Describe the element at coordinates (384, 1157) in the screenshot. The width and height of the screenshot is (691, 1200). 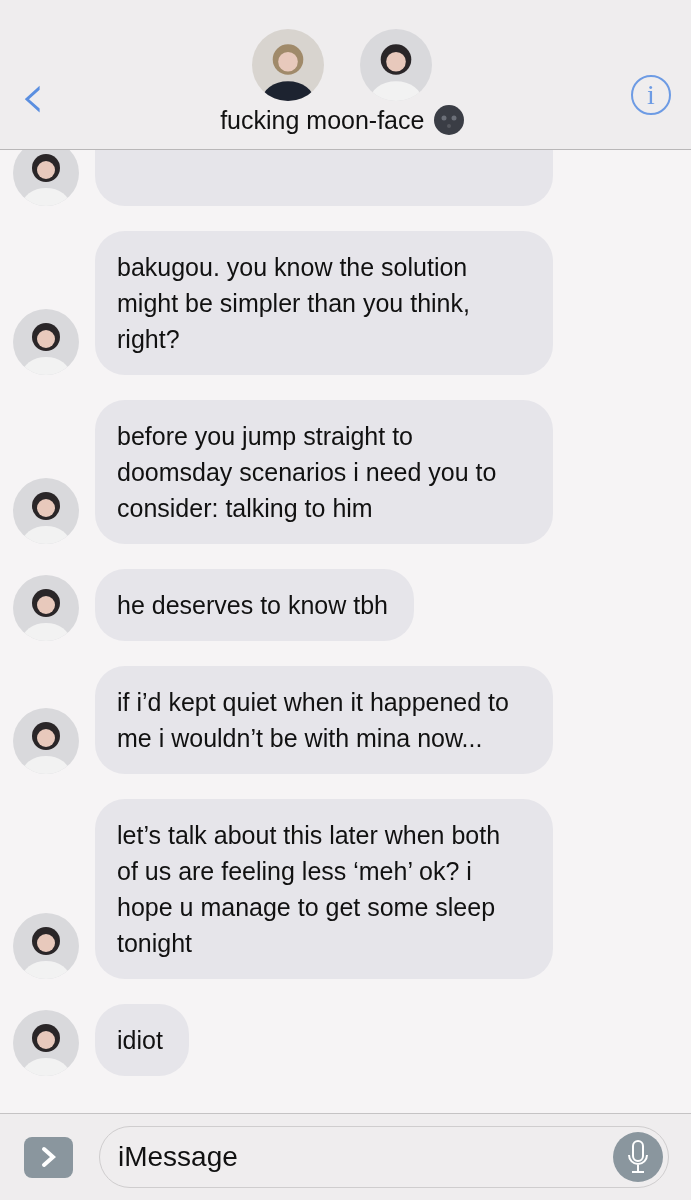
I see `message-field: iMessage` at that location.